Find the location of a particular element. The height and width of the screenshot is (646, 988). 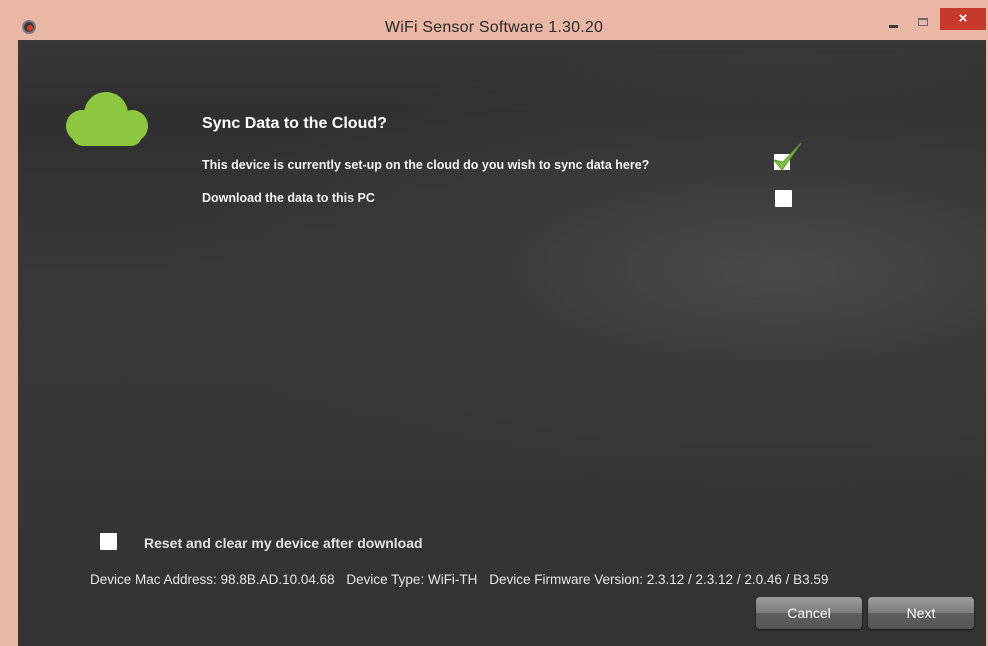

maximize-button is located at coordinates (923, 21).